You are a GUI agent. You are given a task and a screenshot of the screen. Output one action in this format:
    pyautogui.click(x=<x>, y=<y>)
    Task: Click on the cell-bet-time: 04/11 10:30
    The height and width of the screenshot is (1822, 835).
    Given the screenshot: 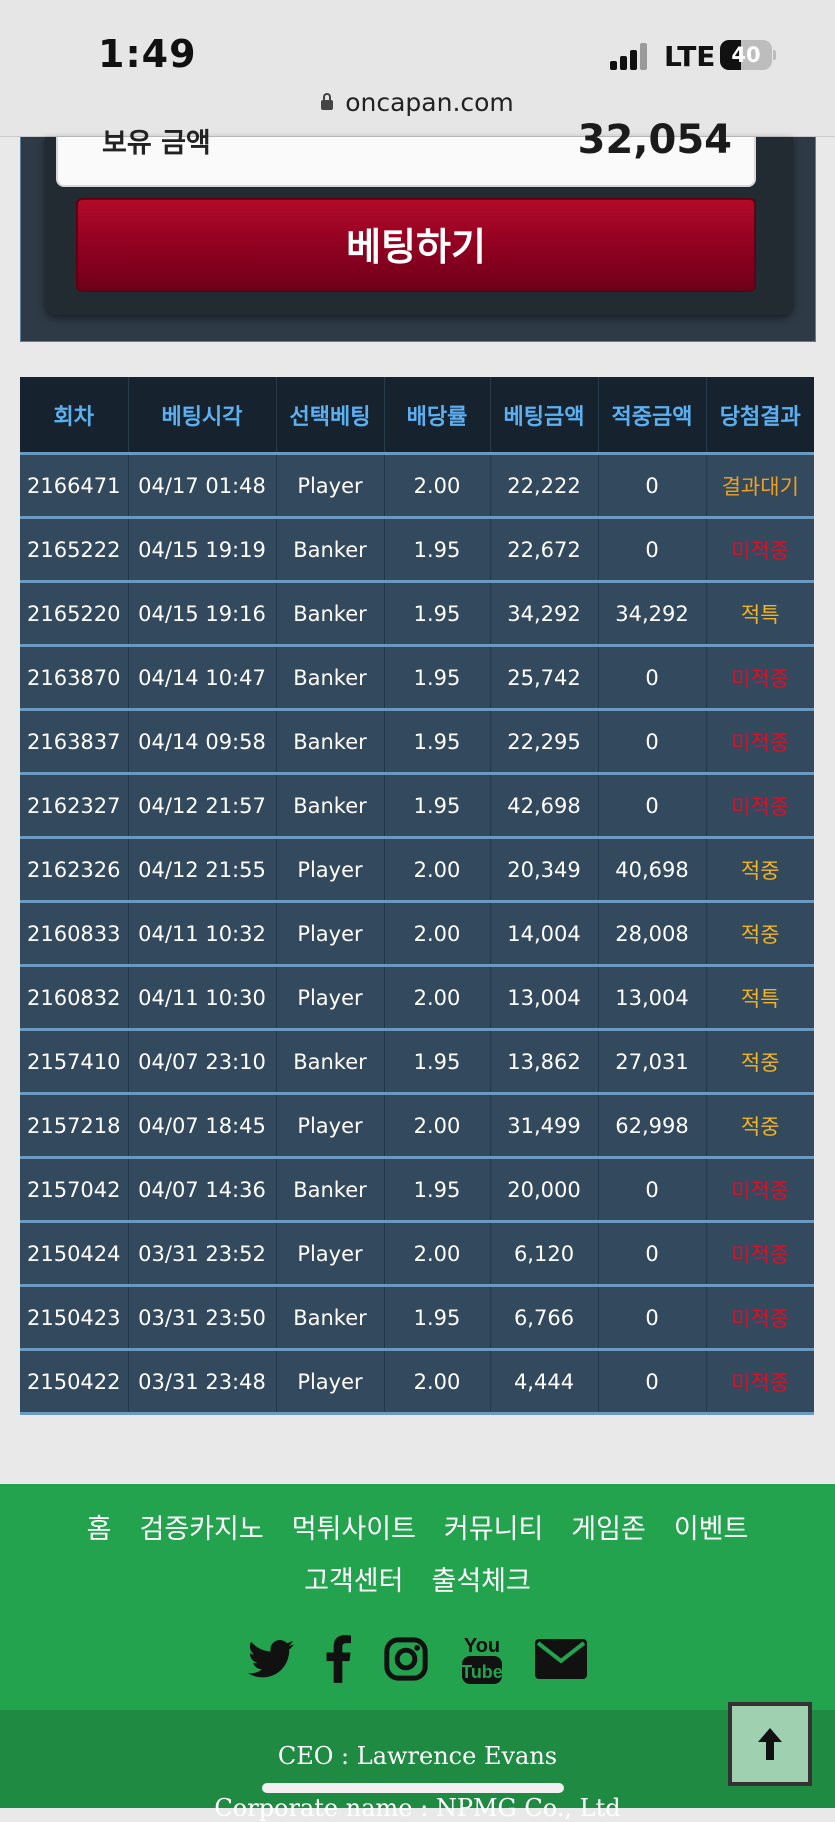 What is the action you would take?
    pyautogui.click(x=201, y=998)
    